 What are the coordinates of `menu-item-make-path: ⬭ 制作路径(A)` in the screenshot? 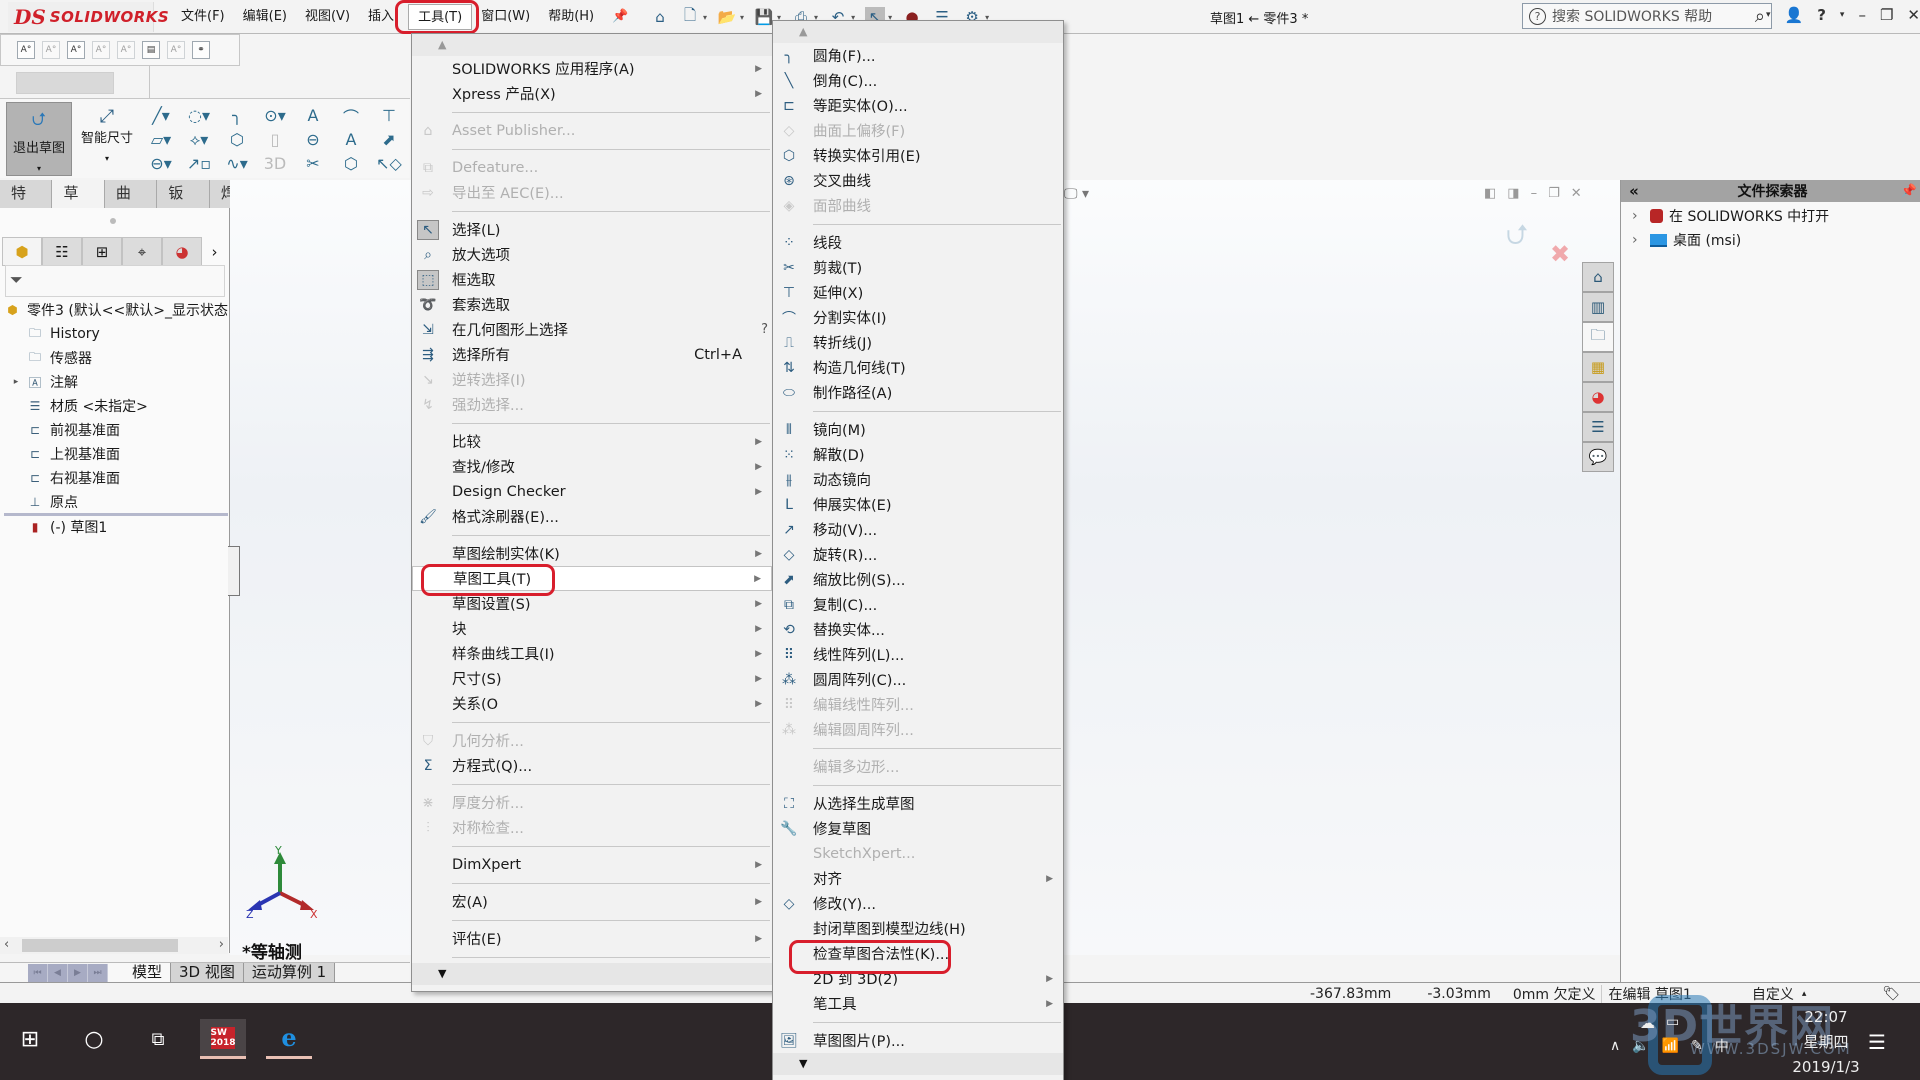 It's located at (918, 392).